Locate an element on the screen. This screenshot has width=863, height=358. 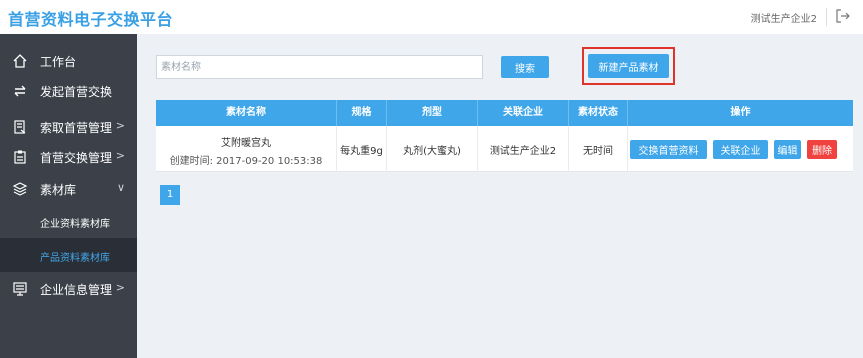
spec-value: 每丸重9g is located at coordinates (361, 151).